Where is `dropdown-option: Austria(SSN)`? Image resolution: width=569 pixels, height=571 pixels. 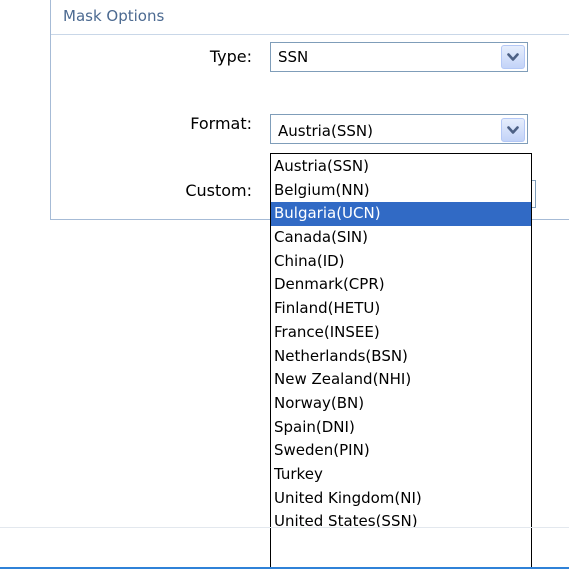 dropdown-option: Austria(SSN) is located at coordinates (401, 167).